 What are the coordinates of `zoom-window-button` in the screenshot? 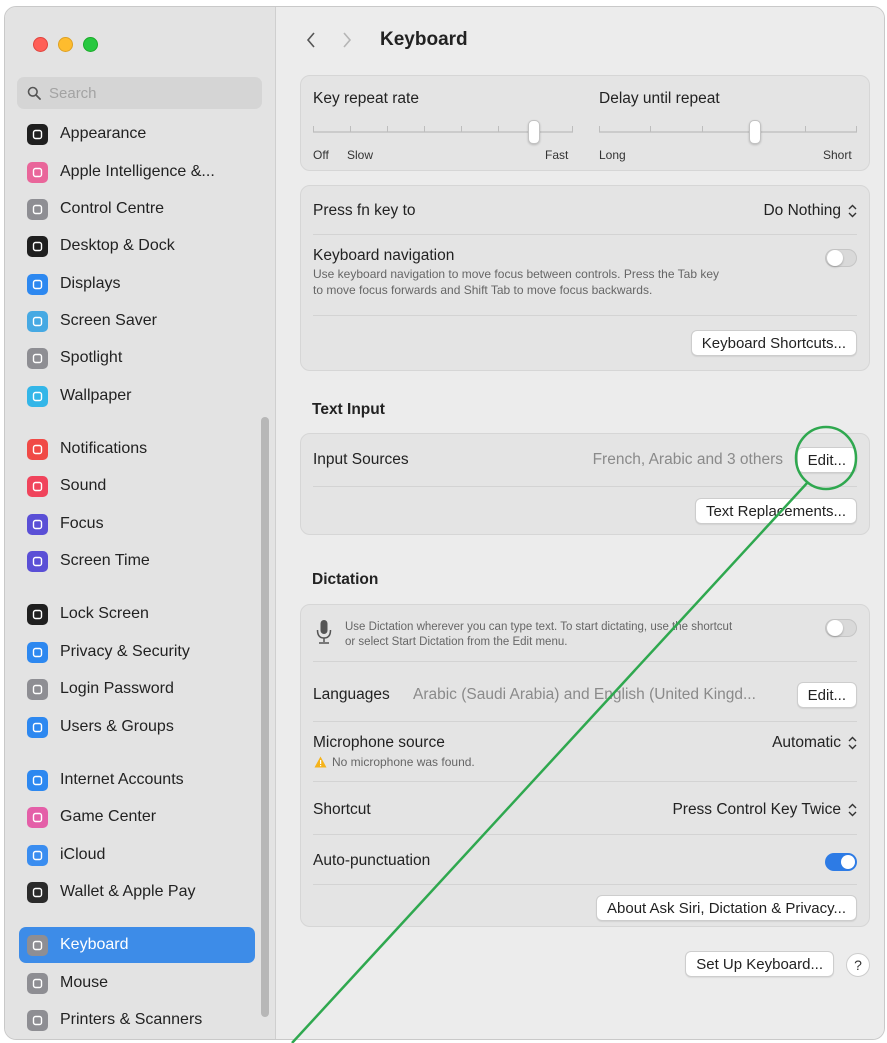 It's located at (90, 44).